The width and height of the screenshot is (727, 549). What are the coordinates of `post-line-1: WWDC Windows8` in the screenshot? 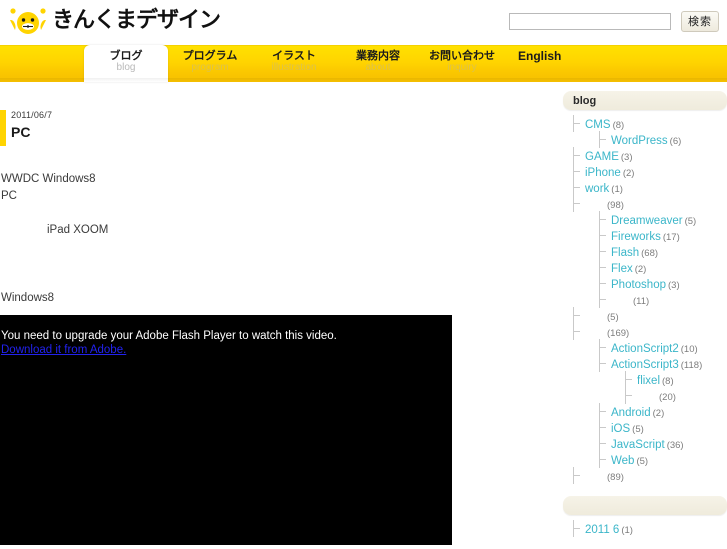 It's located at (48, 179).